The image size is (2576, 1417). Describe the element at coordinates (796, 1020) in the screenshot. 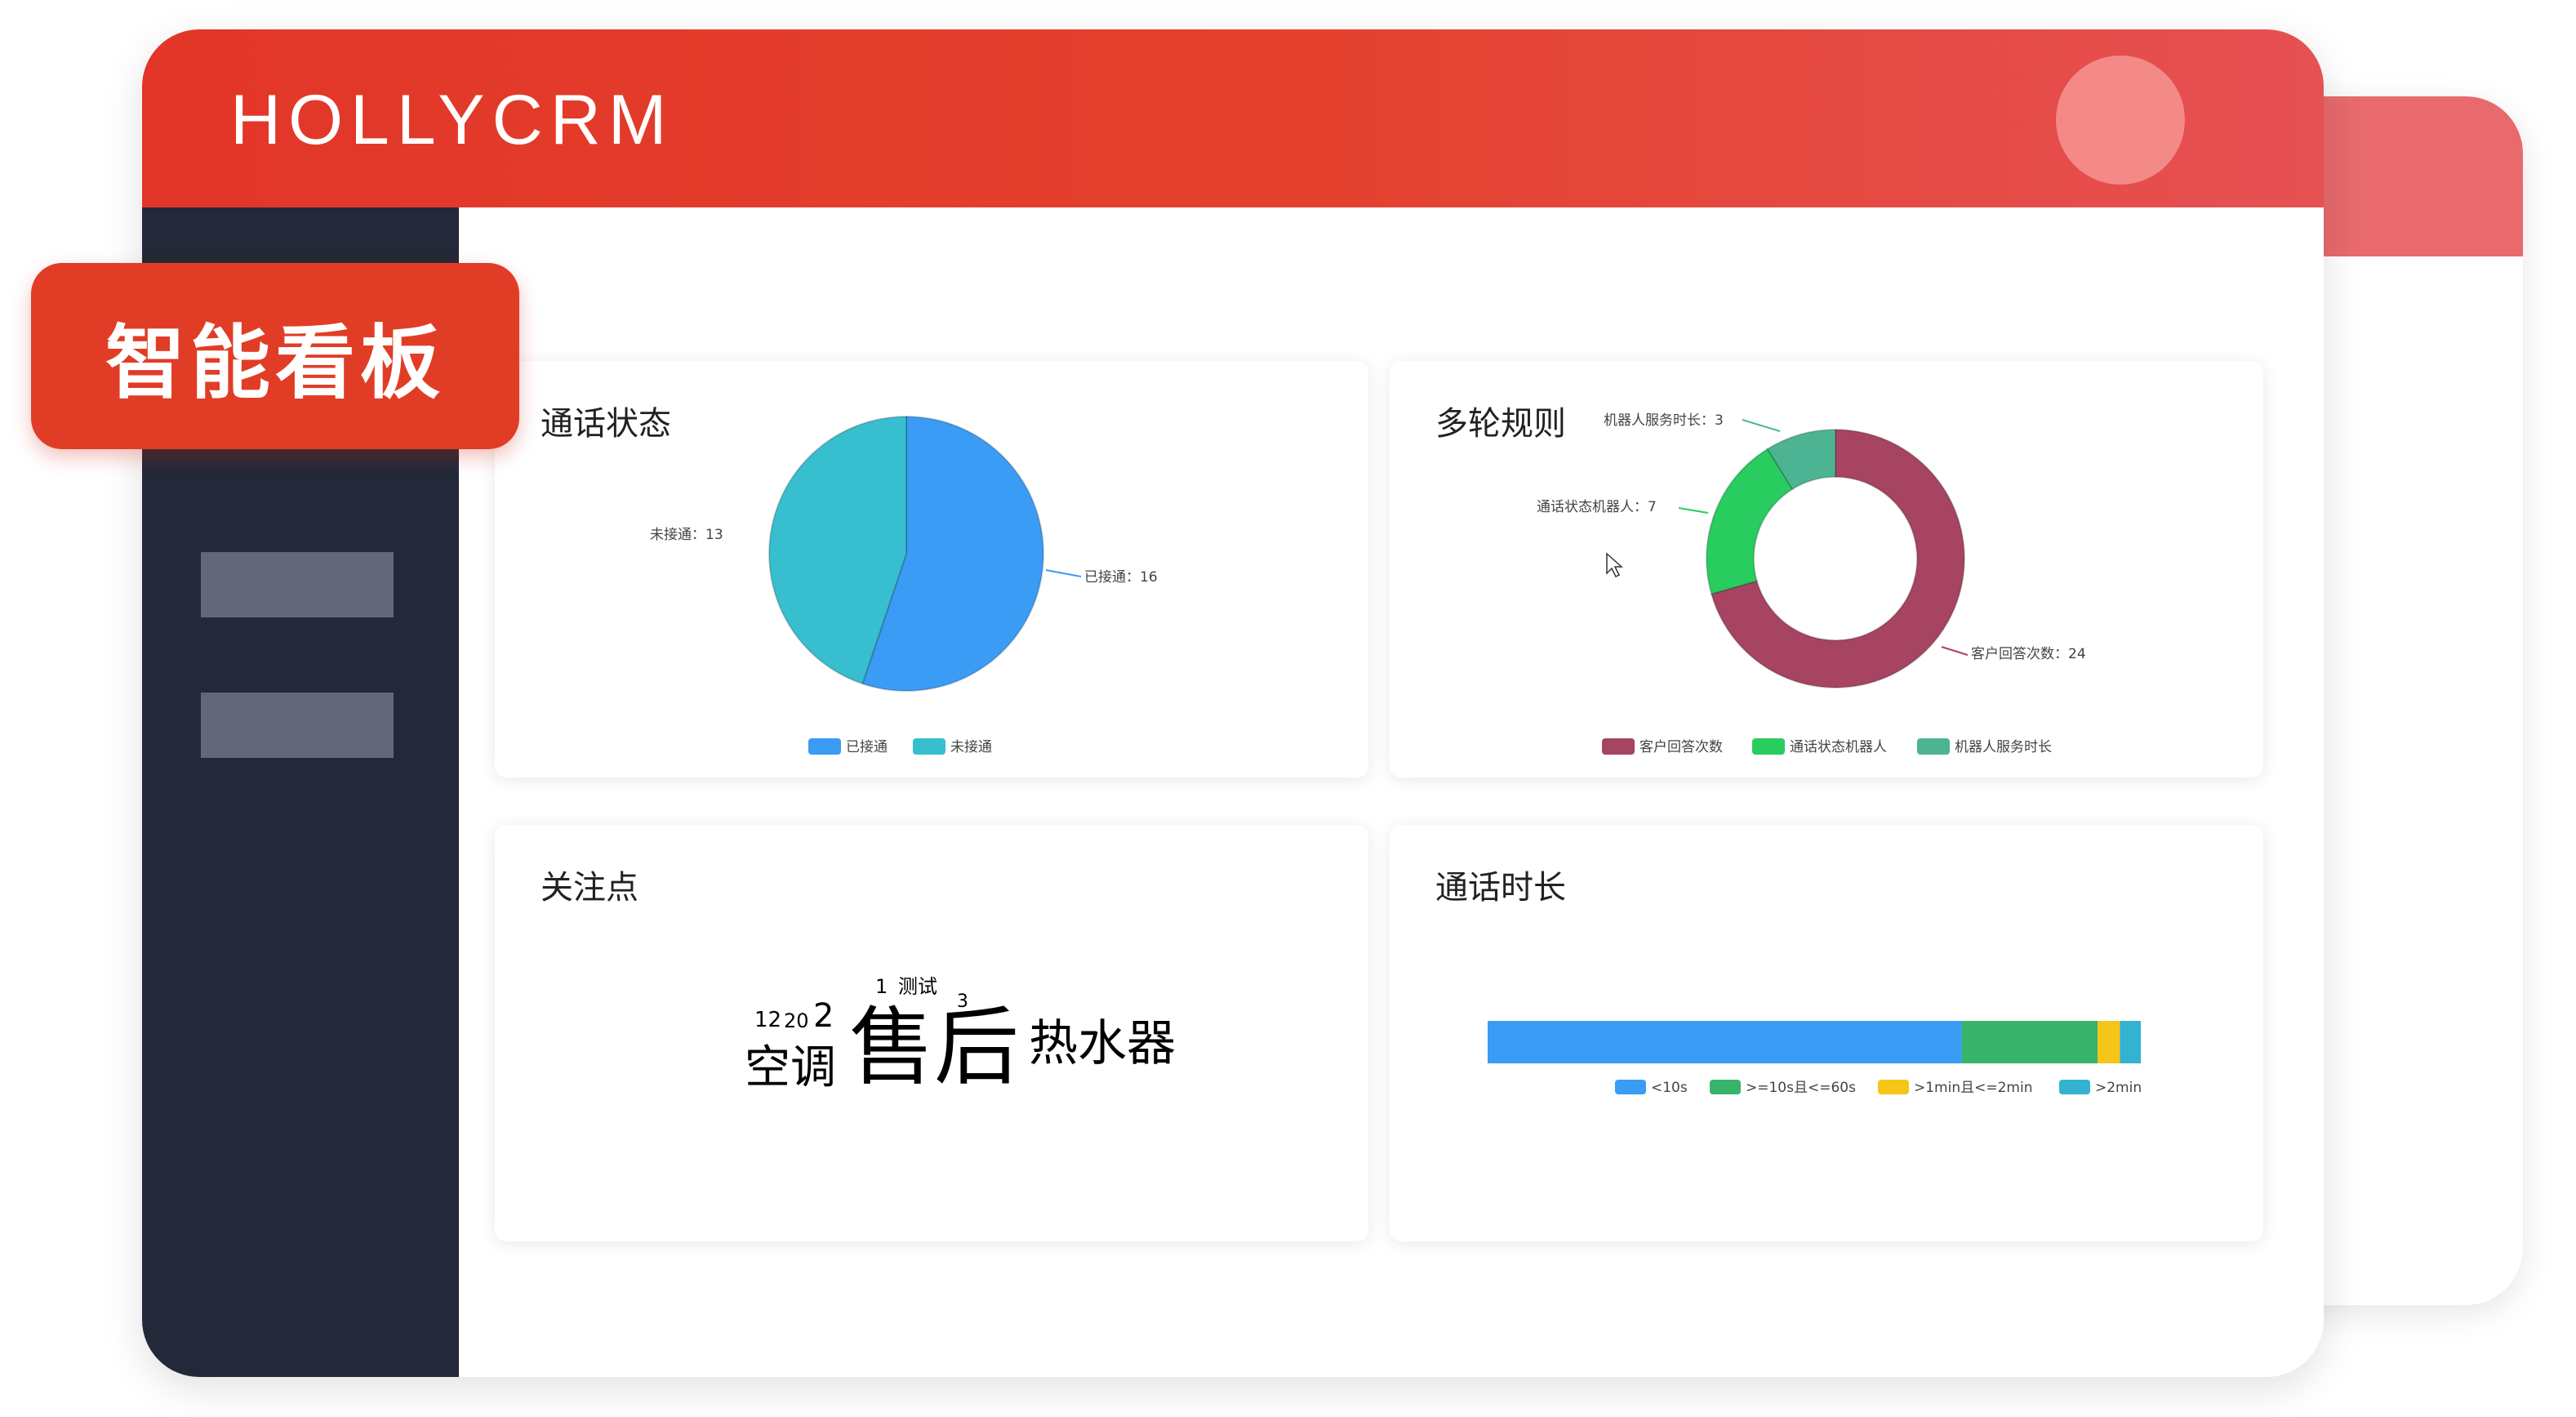

I see `word-20: 20` at that location.